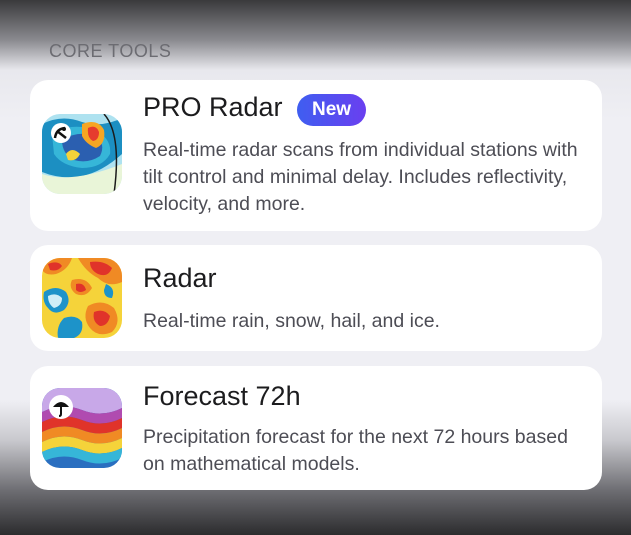 Image resolution: width=631 pixels, height=535 pixels. I want to click on pro-radar-map-icon, so click(82, 154).